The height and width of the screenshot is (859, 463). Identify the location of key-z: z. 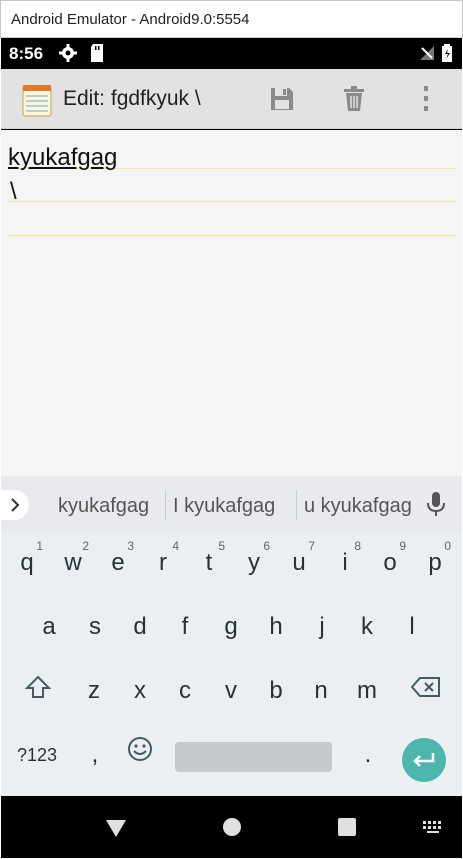
(94, 686).